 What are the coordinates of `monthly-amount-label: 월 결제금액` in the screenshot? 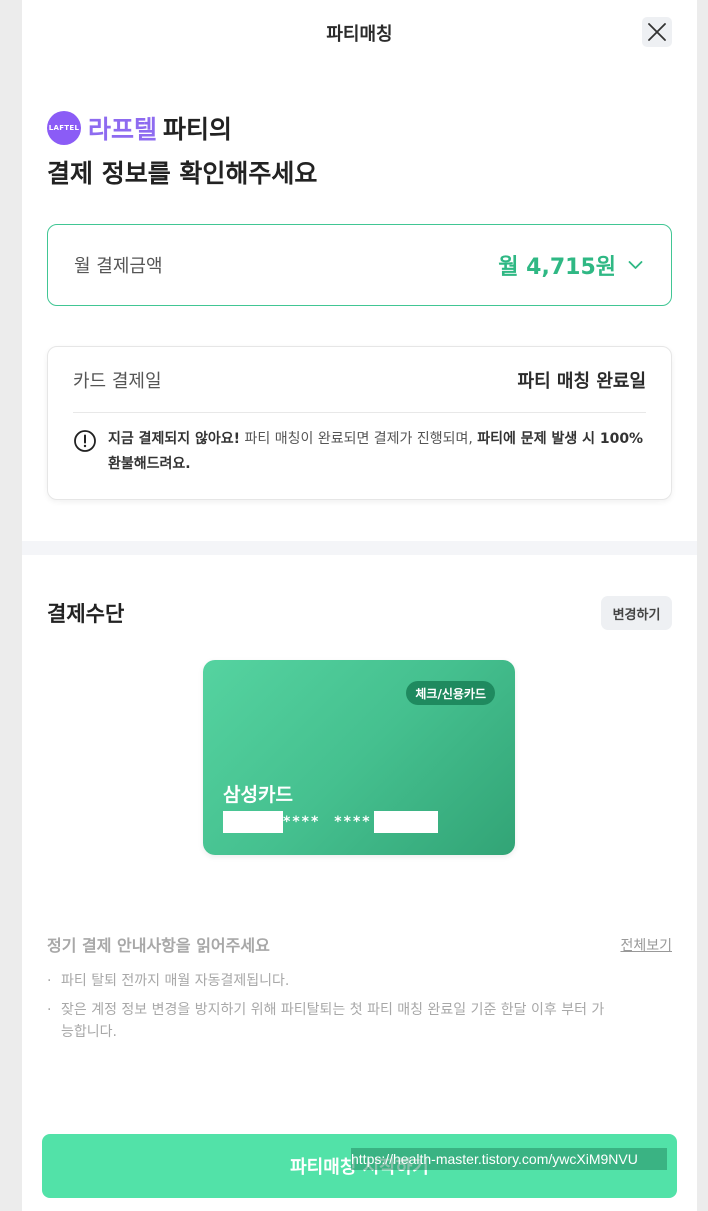 It's located at (118, 266).